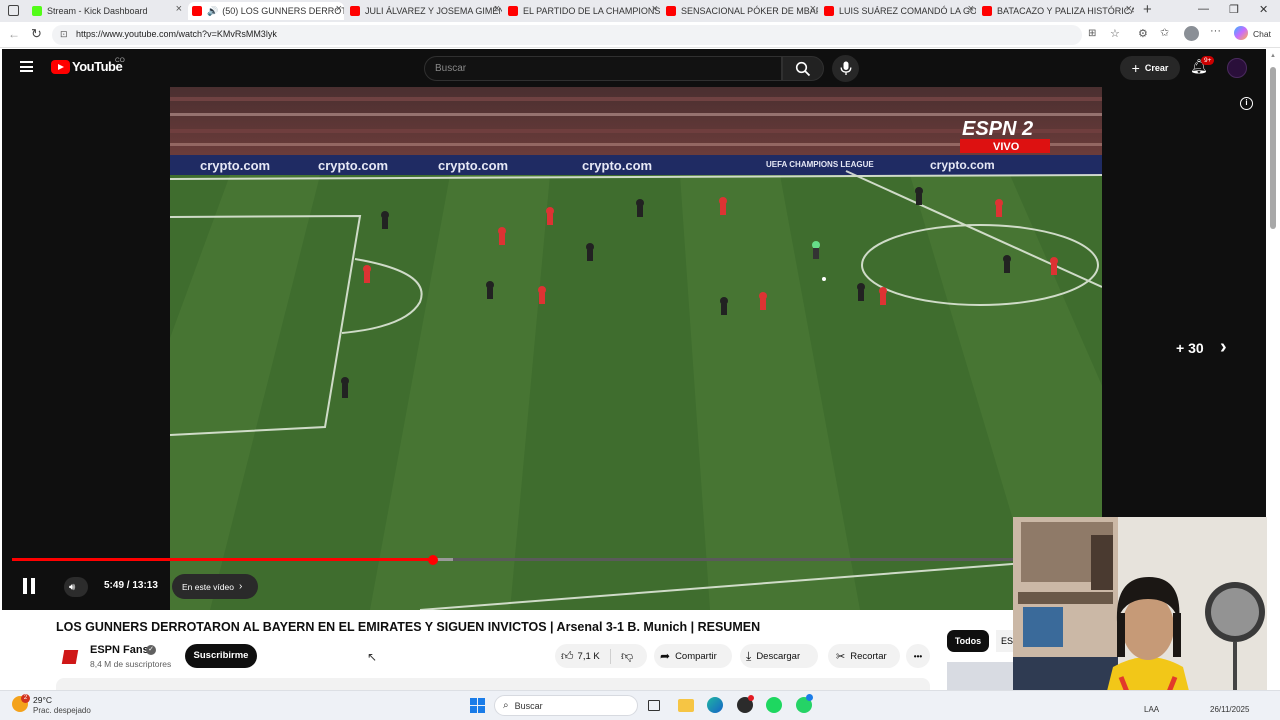  I want to click on tab-actions-icon, so click(13, 10).